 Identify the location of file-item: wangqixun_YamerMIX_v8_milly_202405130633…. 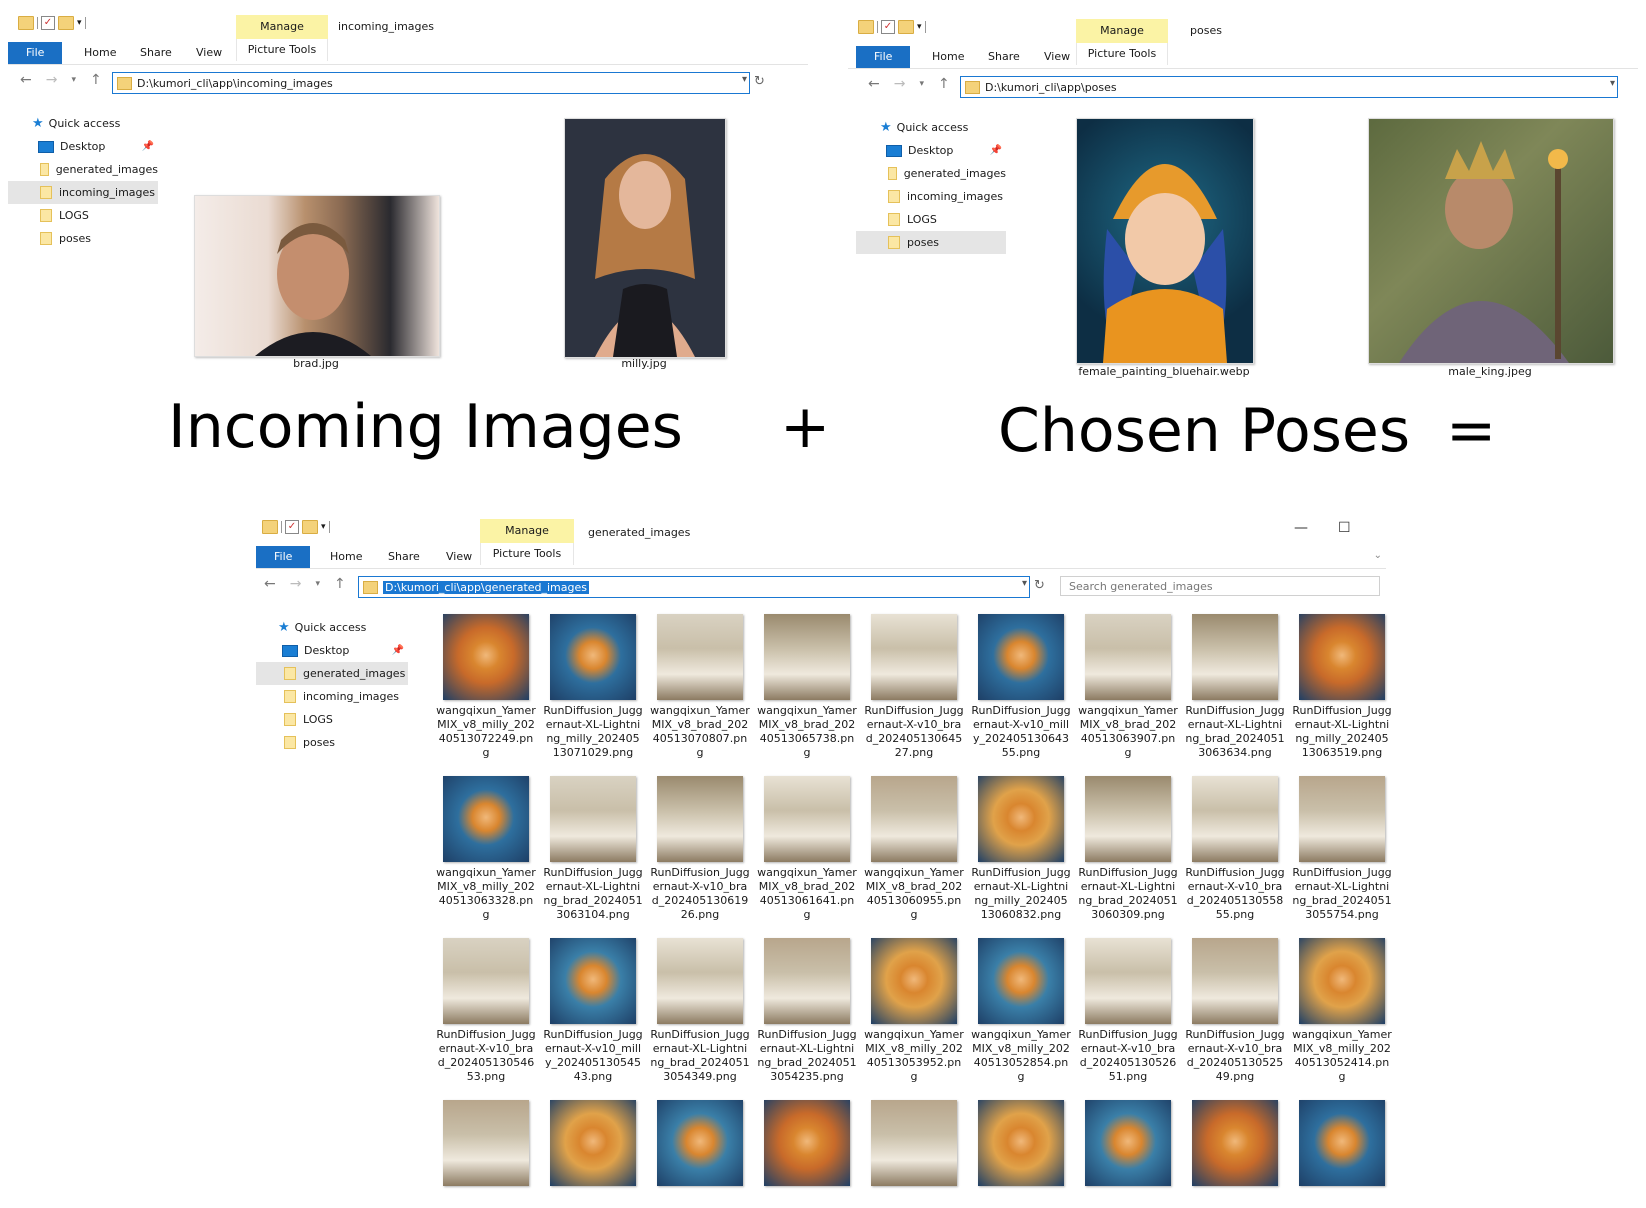
(486, 849).